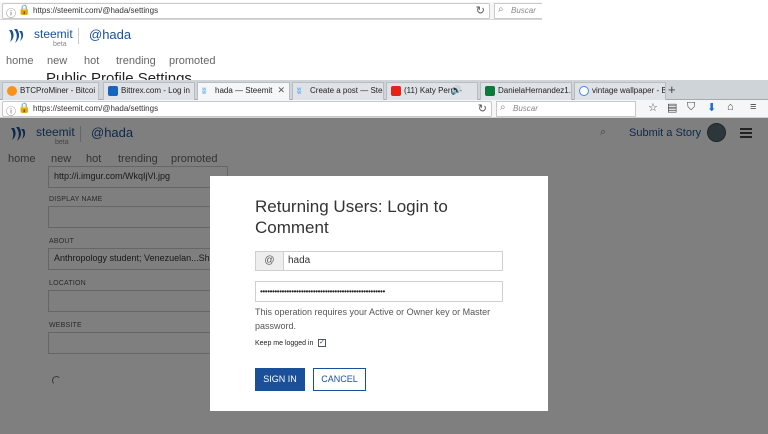 This screenshot has width=768, height=434. I want to click on clipboard-icon: ▤, so click(672, 107).